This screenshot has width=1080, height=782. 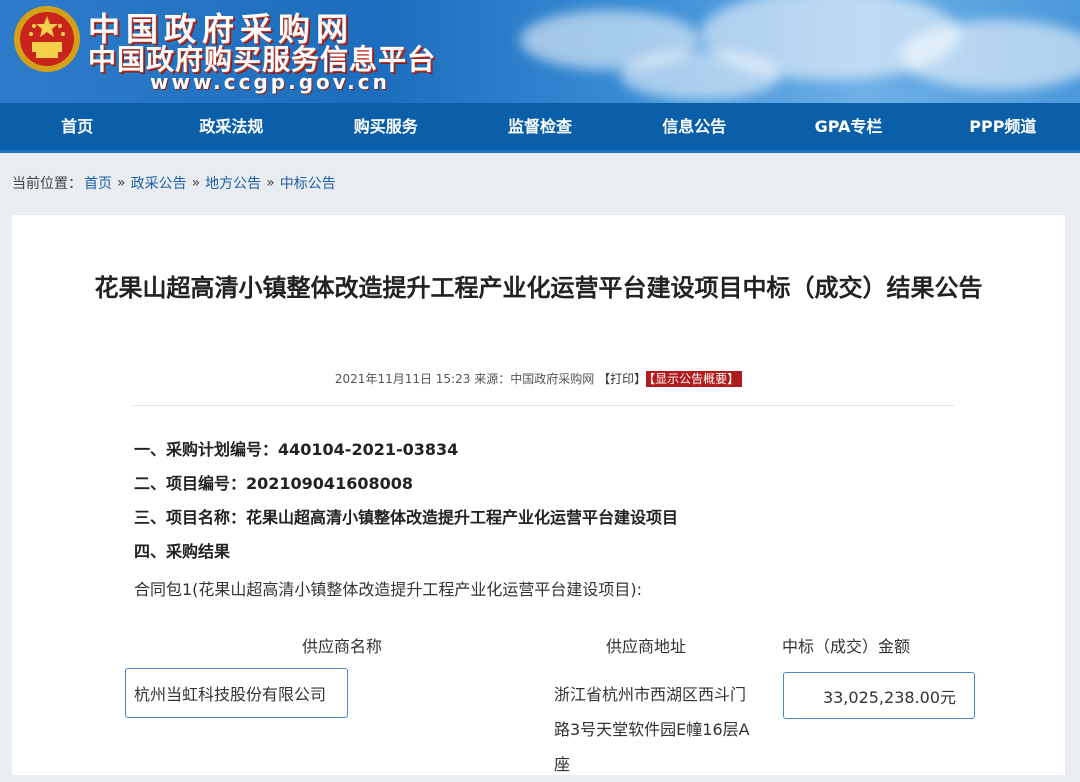 What do you see at coordinates (77, 127) in the screenshot?
I see `nav-home: 首页` at bounding box center [77, 127].